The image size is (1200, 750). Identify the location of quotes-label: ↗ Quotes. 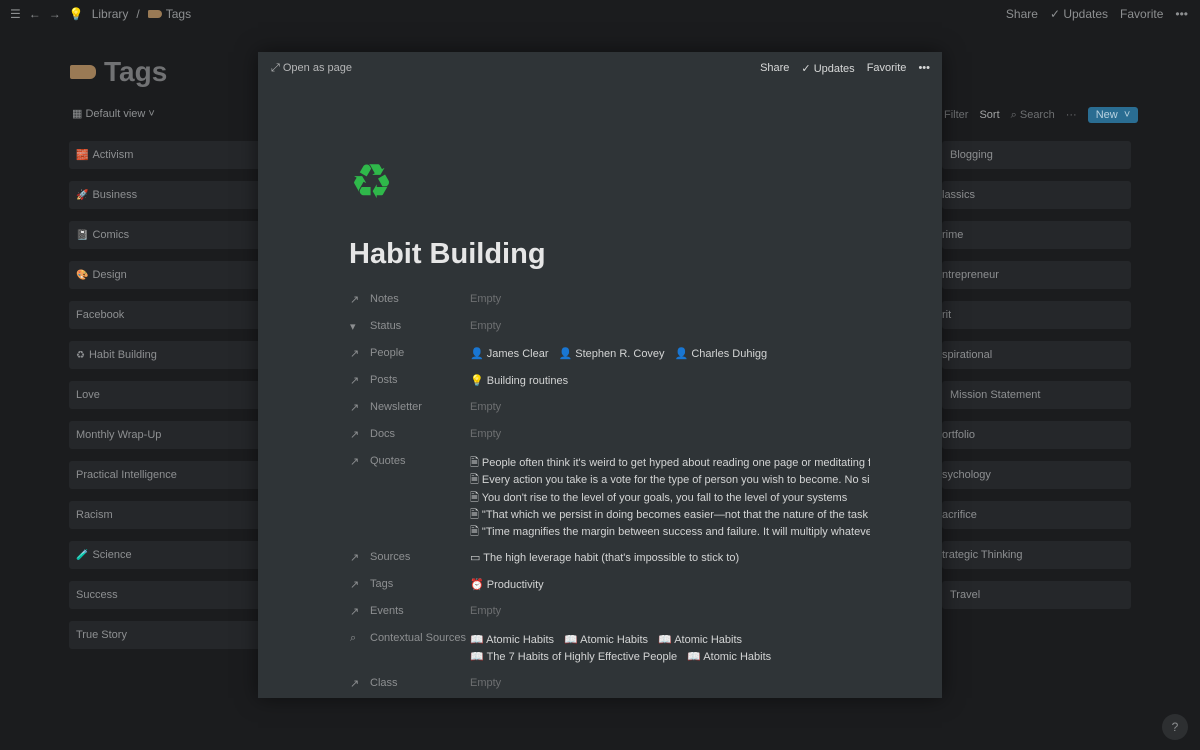
(410, 461).